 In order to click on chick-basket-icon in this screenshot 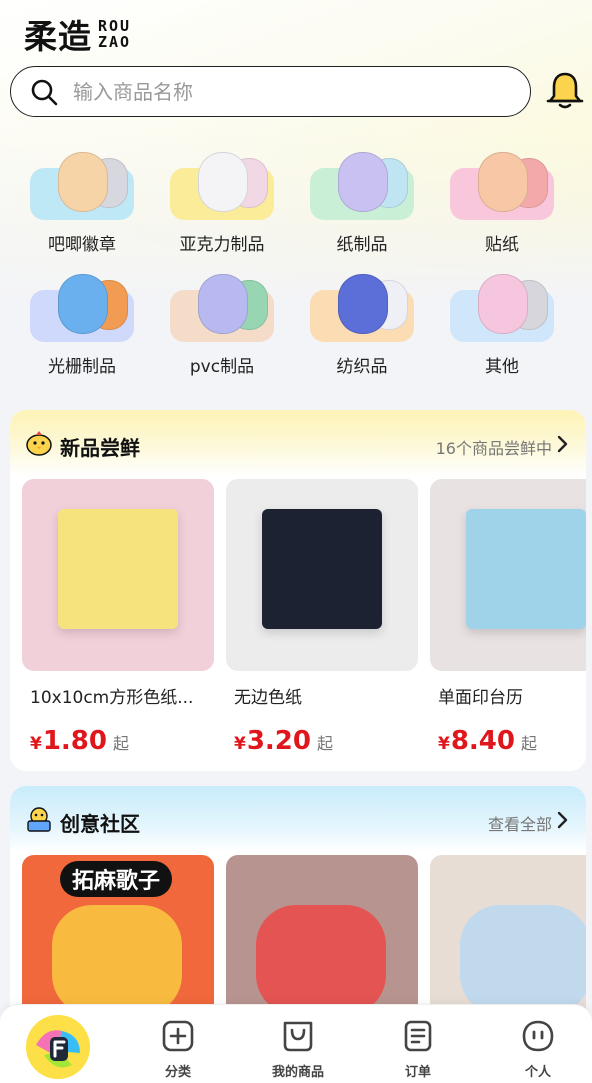, I will do `click(39, 819)`.